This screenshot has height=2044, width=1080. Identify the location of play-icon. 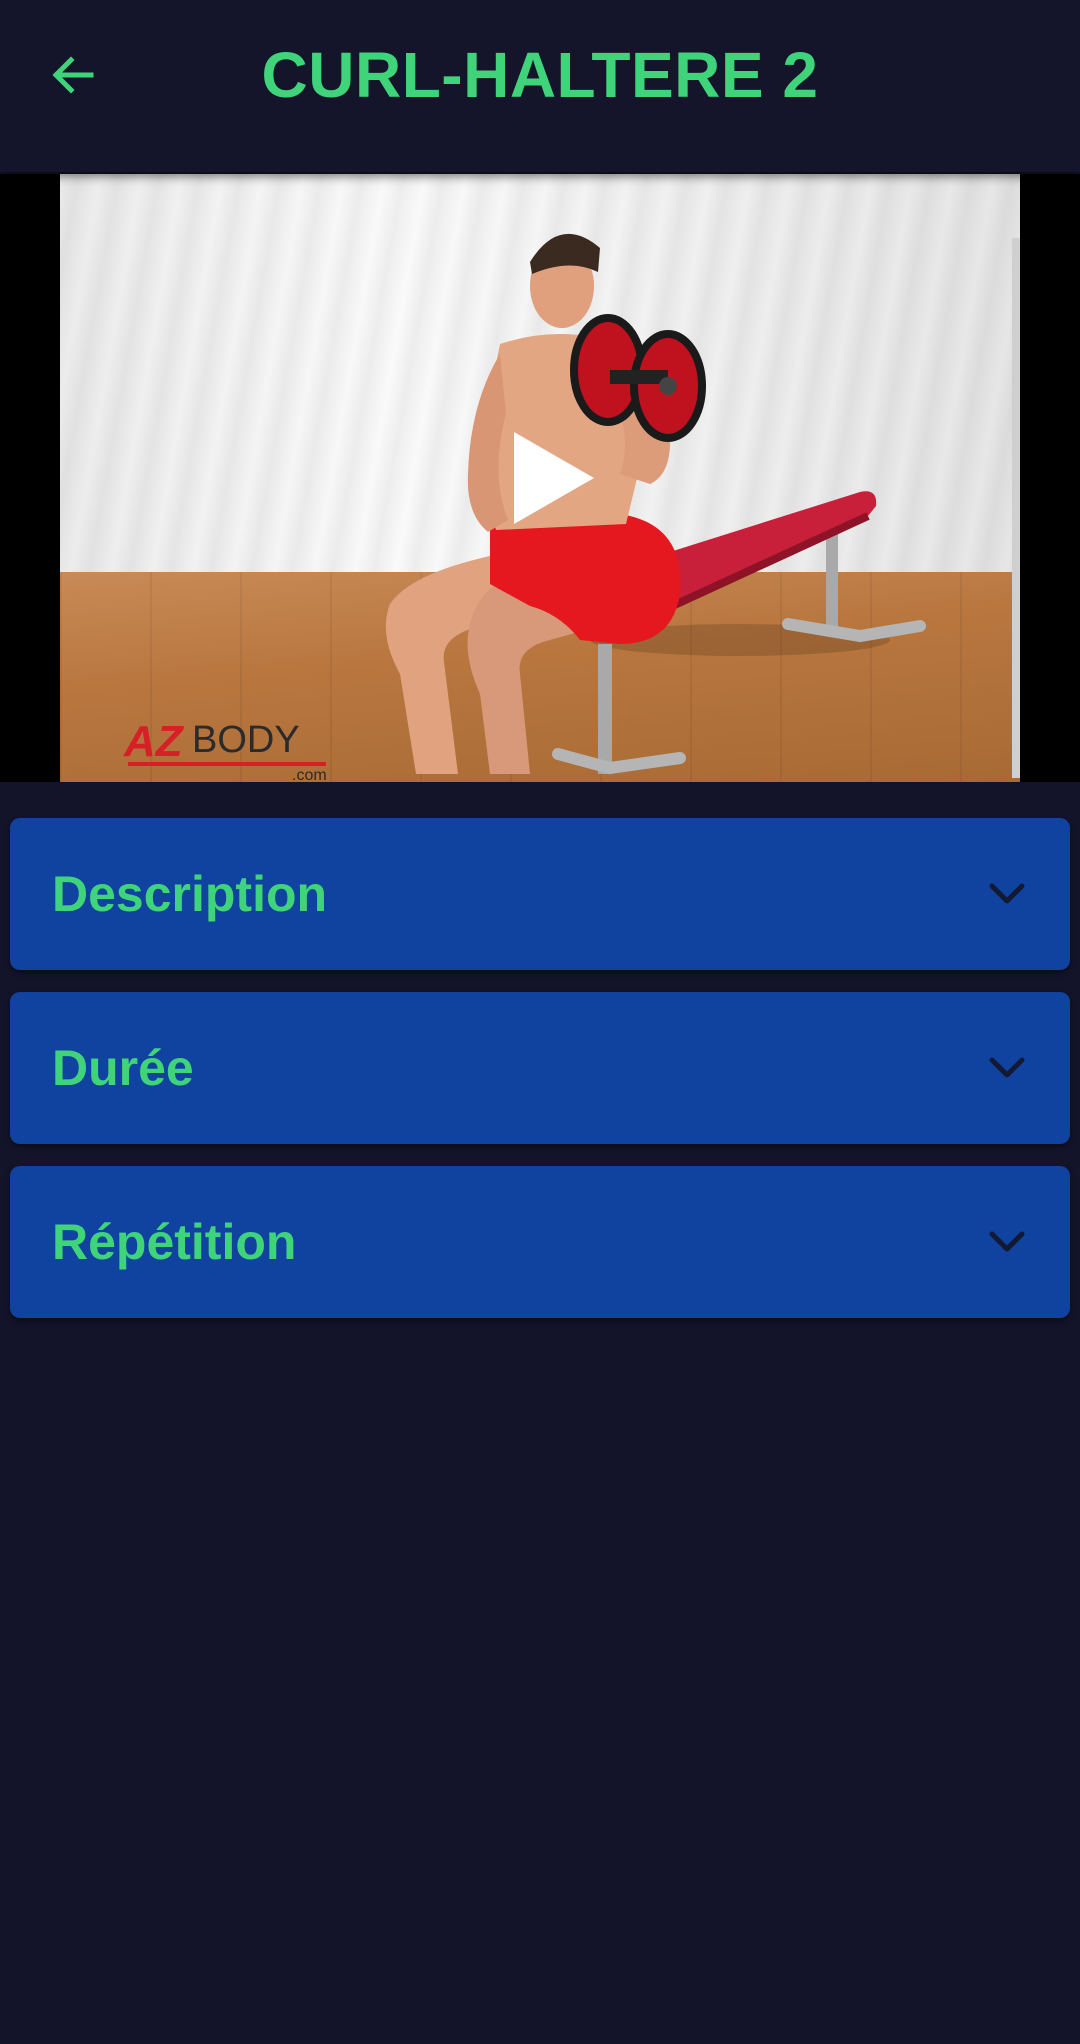
(553, 478).